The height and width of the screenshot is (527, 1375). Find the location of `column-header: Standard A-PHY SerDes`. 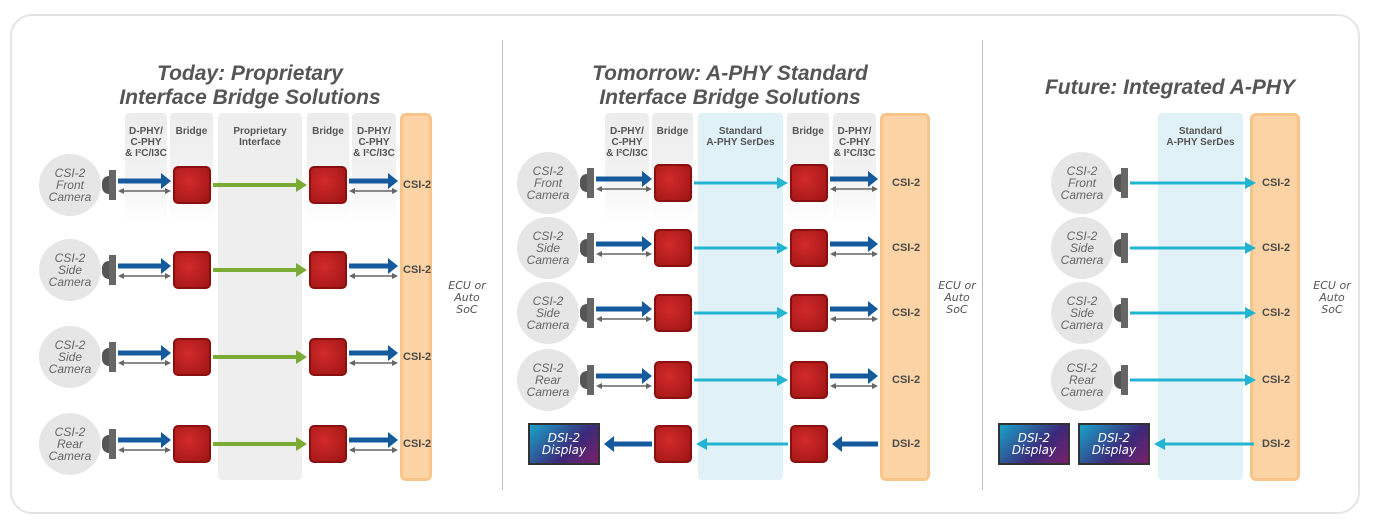

column-header: Standard A-PHY SerDes is located at coordinates (1200, 137).